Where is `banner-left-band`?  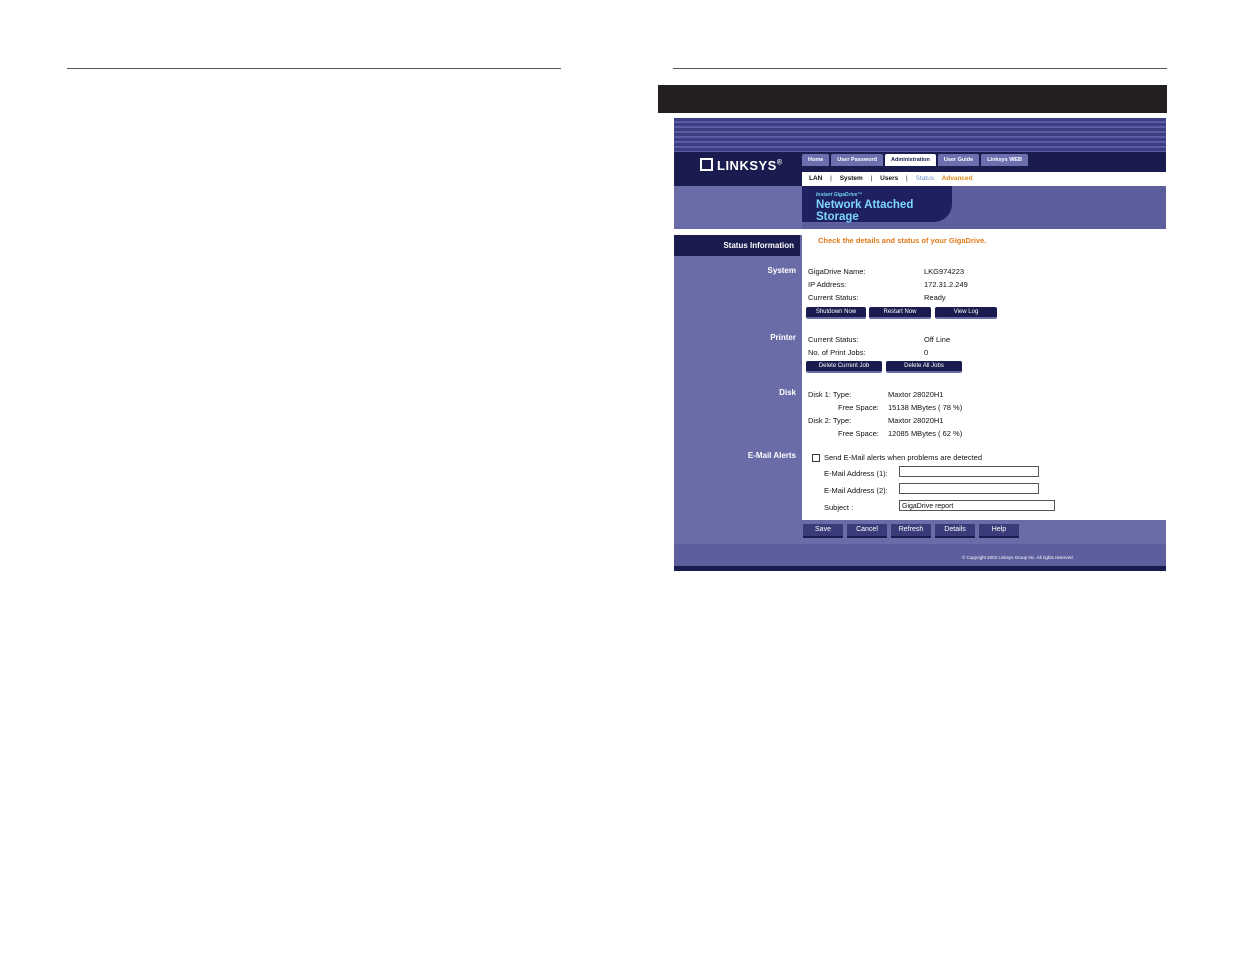 banner-left-band is located at coordinates (738, 207).